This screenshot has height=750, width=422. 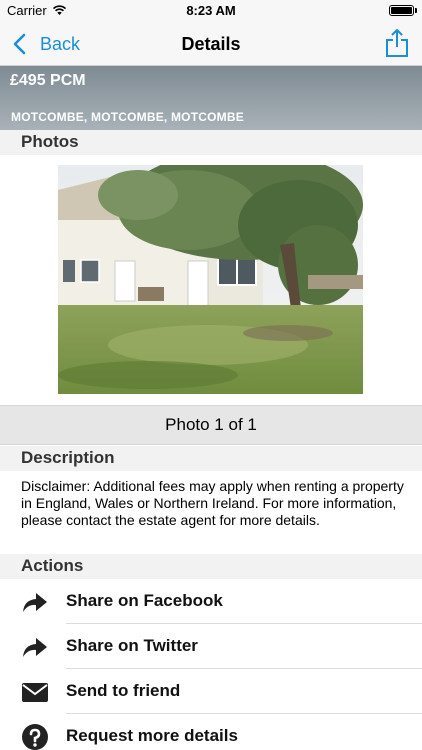 I want to click on price-label: £495 PCM, so click(x=48, y=80).